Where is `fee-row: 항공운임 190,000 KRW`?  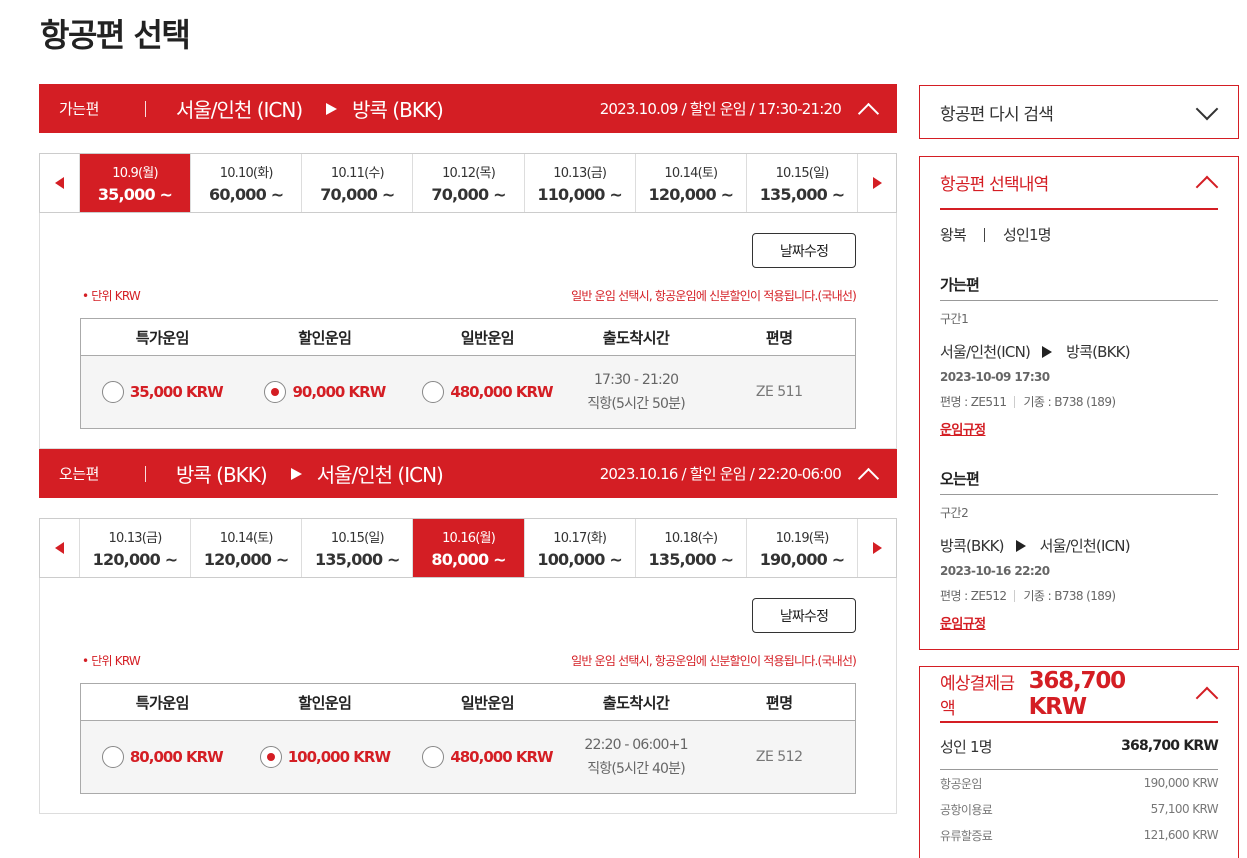 fee-row: 항공운임 190,000 KRW is located at coordinates (1079, 783).